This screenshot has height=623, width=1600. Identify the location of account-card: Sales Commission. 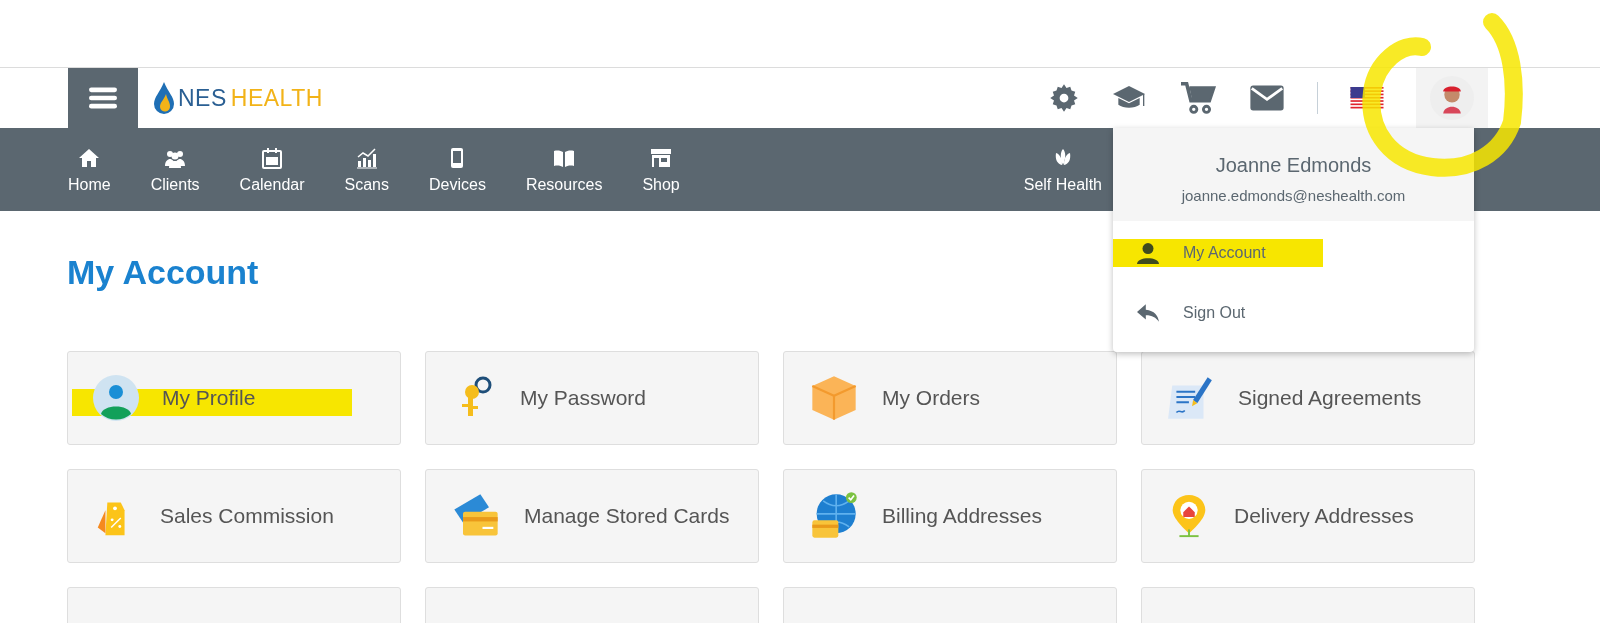
(234, 516).